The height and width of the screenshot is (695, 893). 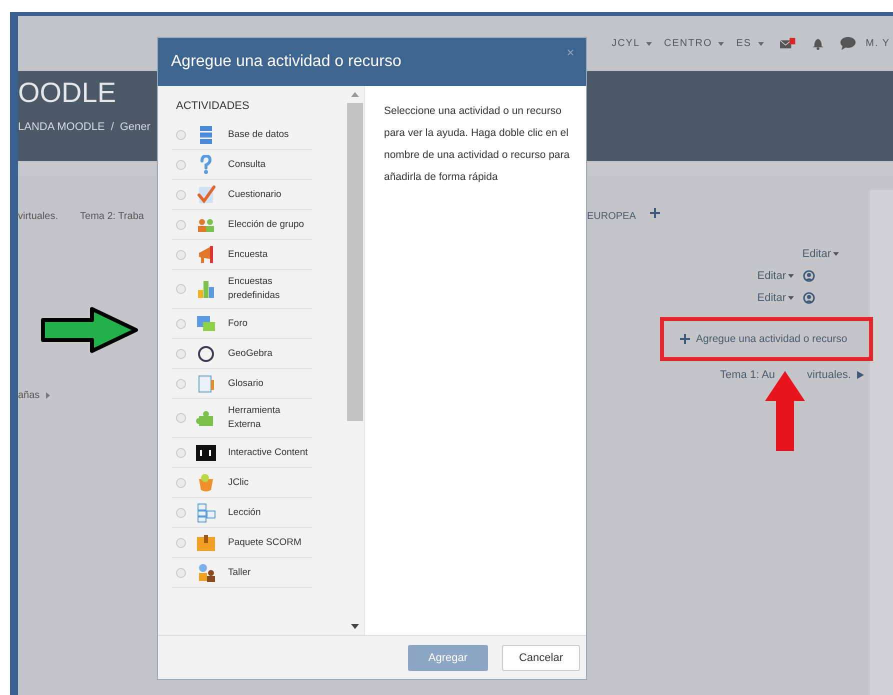 What do you see at coordinates (206, 384) in the screenshot?
I see `document-icon` at bounding box center [206, 384].